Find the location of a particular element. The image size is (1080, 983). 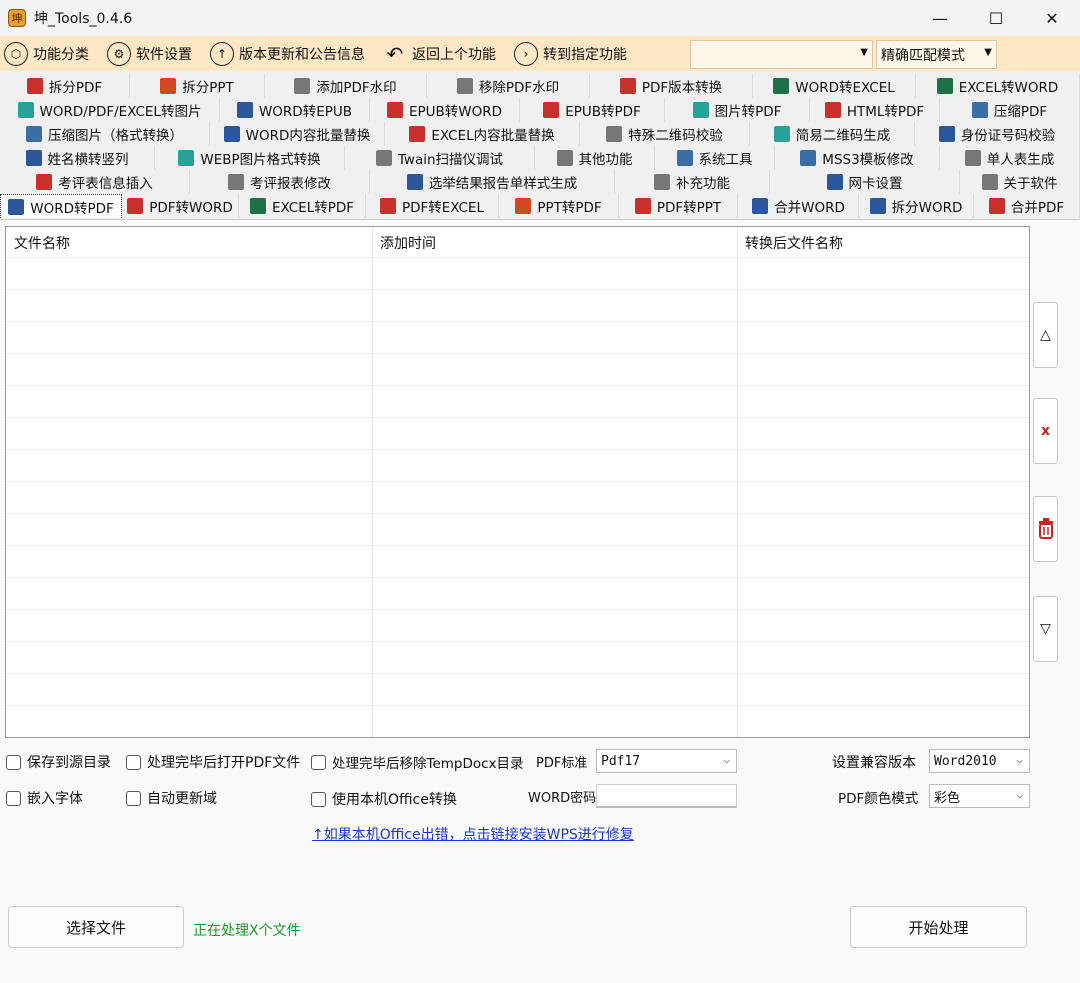

auto-update-fields-checkbox: 自动更新域 is located at coordinates (171, 798).